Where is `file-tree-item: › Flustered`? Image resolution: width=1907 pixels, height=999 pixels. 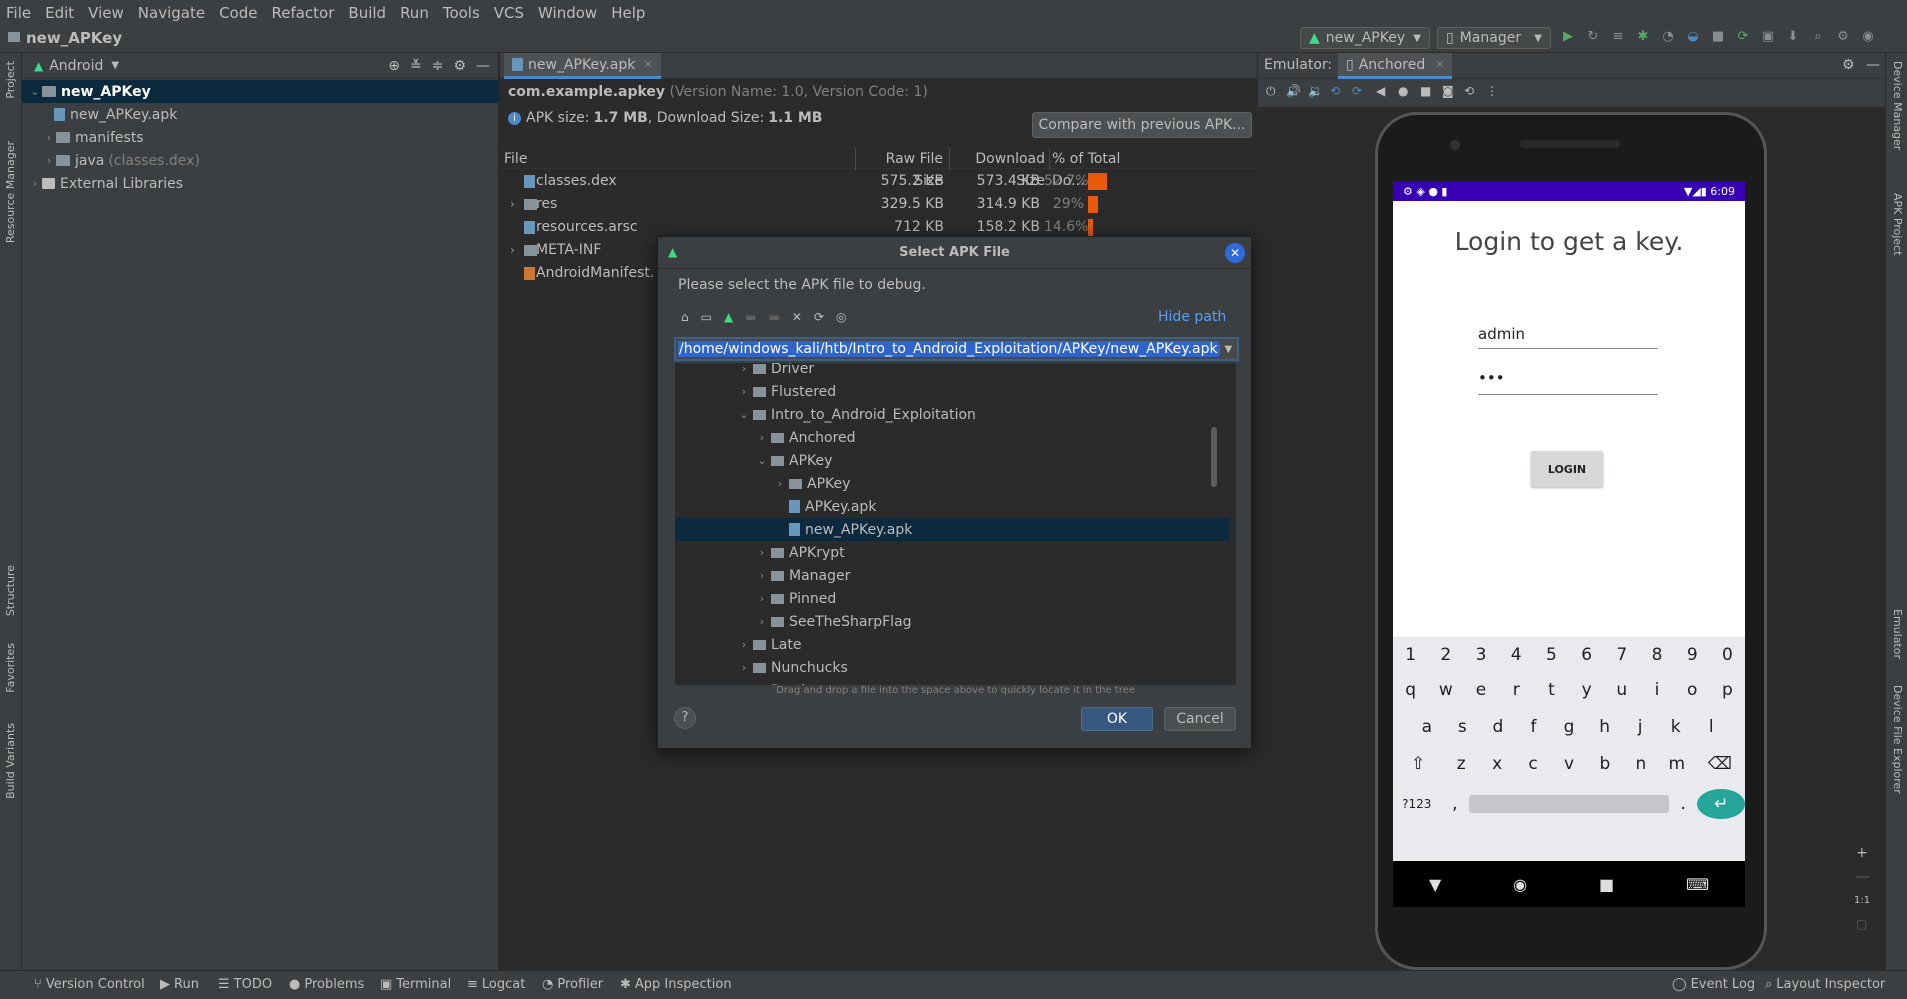 file-tree-item: › Flustered is located at coordinates (952, 391).